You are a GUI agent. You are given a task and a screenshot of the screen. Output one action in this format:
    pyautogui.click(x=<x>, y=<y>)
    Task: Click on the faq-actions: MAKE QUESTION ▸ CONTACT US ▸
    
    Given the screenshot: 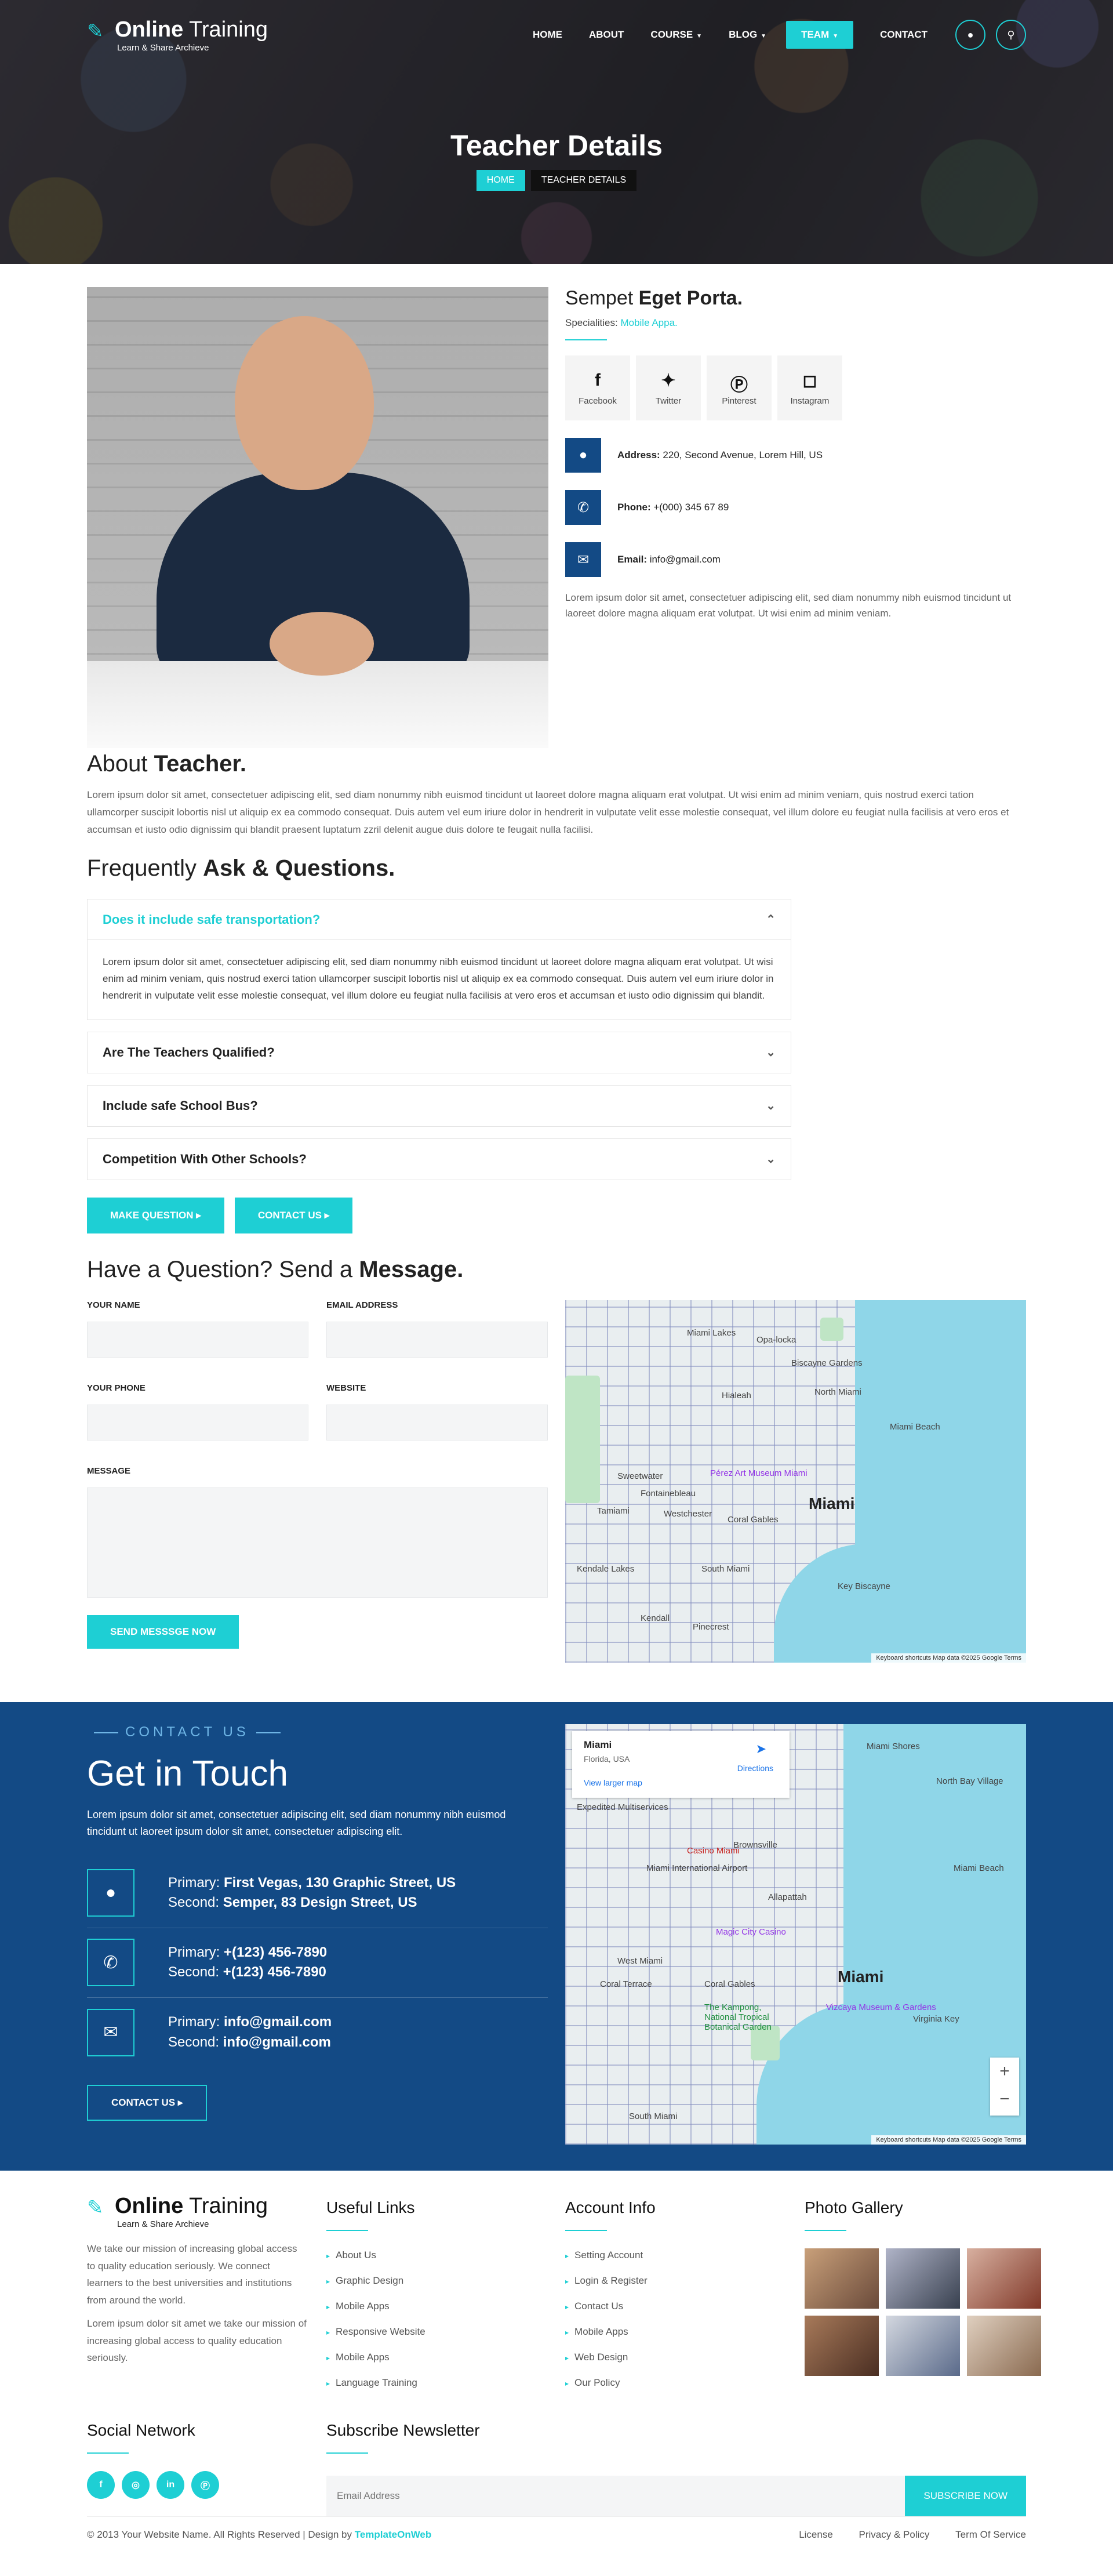 What is the action you would take?
    pyautogui.click(x=600, y=1215)
    